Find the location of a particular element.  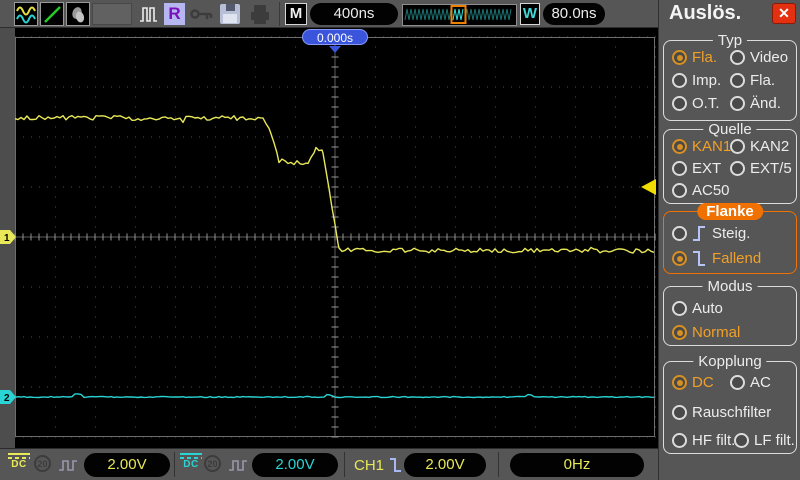

section-title: Modus is located at coordinates (730, 286).